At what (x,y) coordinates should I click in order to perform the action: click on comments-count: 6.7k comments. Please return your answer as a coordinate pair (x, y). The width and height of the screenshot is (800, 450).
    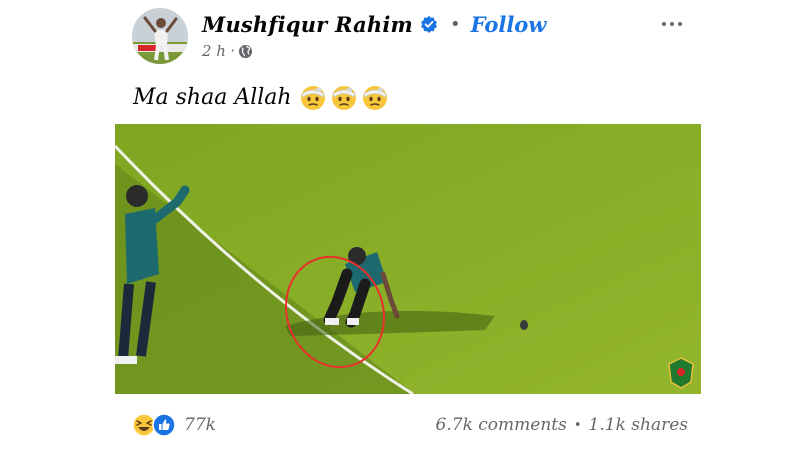
    Looking at the image, I should click on (501, 425).